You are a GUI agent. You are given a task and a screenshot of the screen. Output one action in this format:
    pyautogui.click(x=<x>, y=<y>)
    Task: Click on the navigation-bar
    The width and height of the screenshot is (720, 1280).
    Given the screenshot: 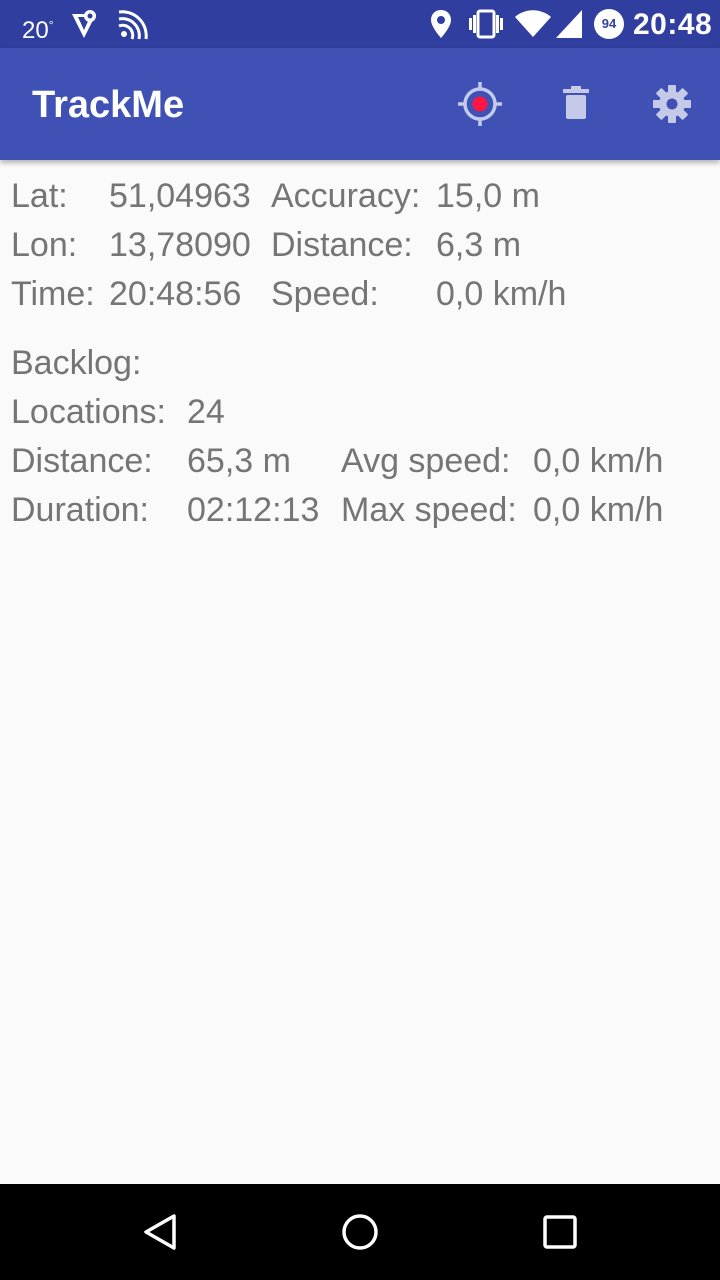 What is the action you would take?
    pyautogui.click(x=360, y=1232)
    